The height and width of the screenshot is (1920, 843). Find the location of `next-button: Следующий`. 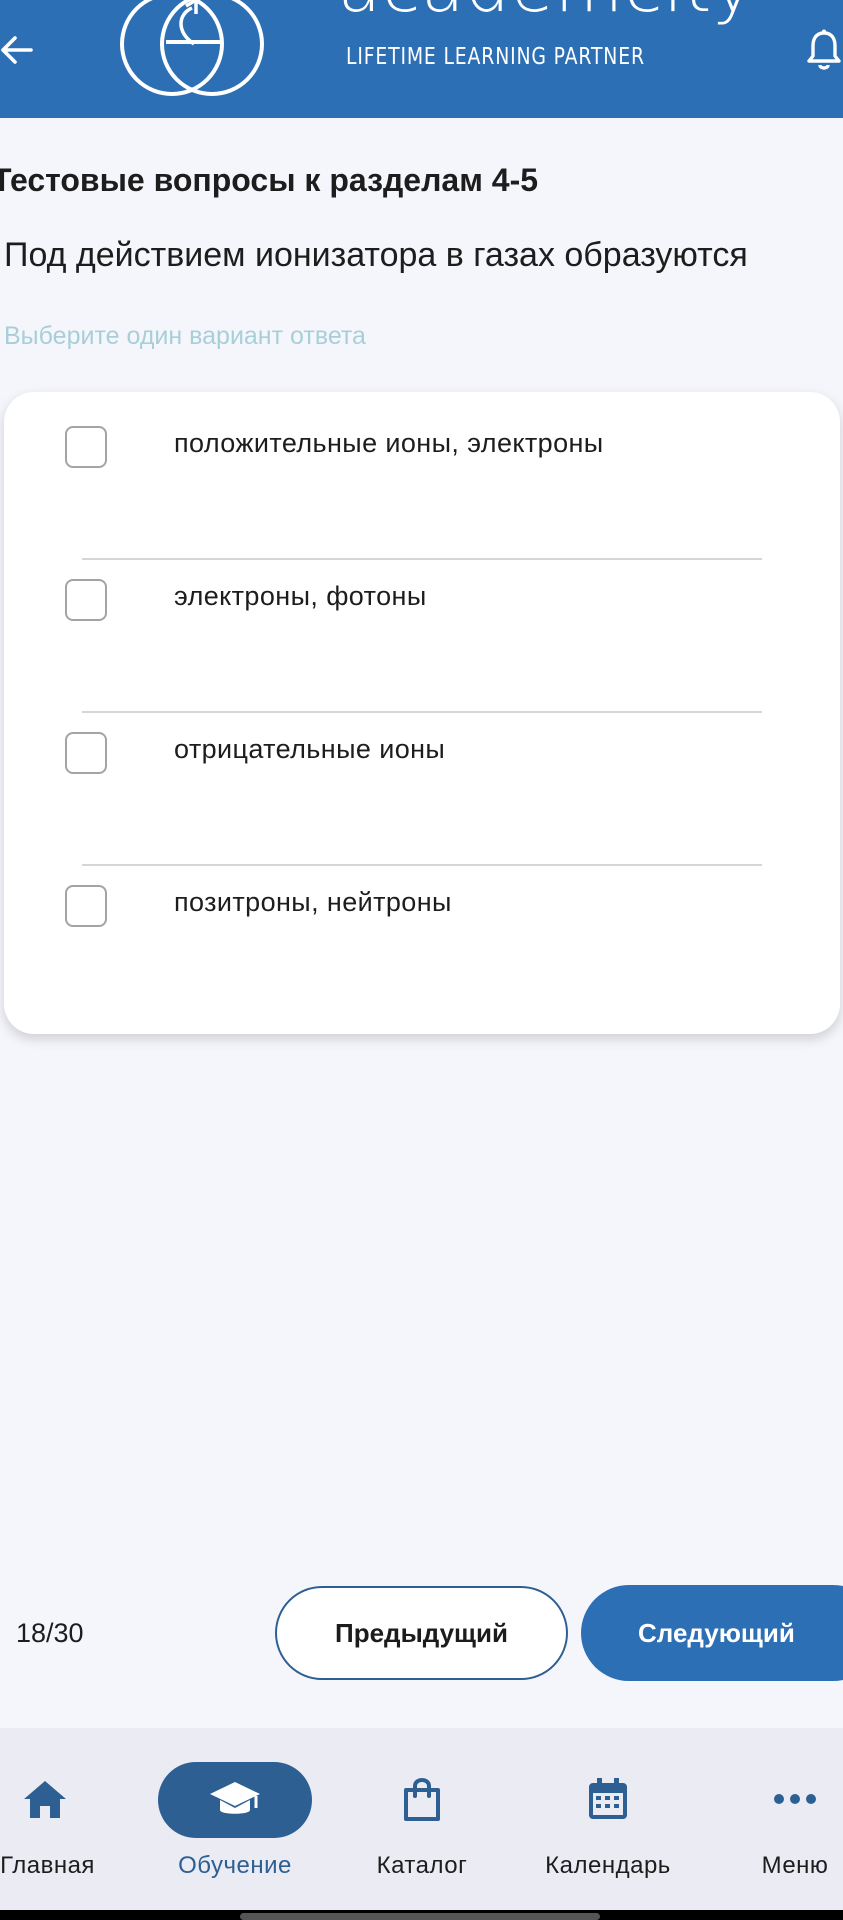

next-button: Следующий is located at coordinates (712, 1633).